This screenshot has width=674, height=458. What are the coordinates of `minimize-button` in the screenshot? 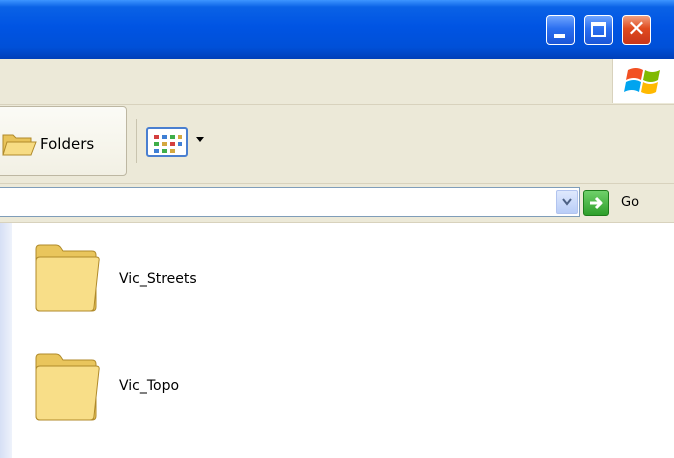 It's located at (560, 30).